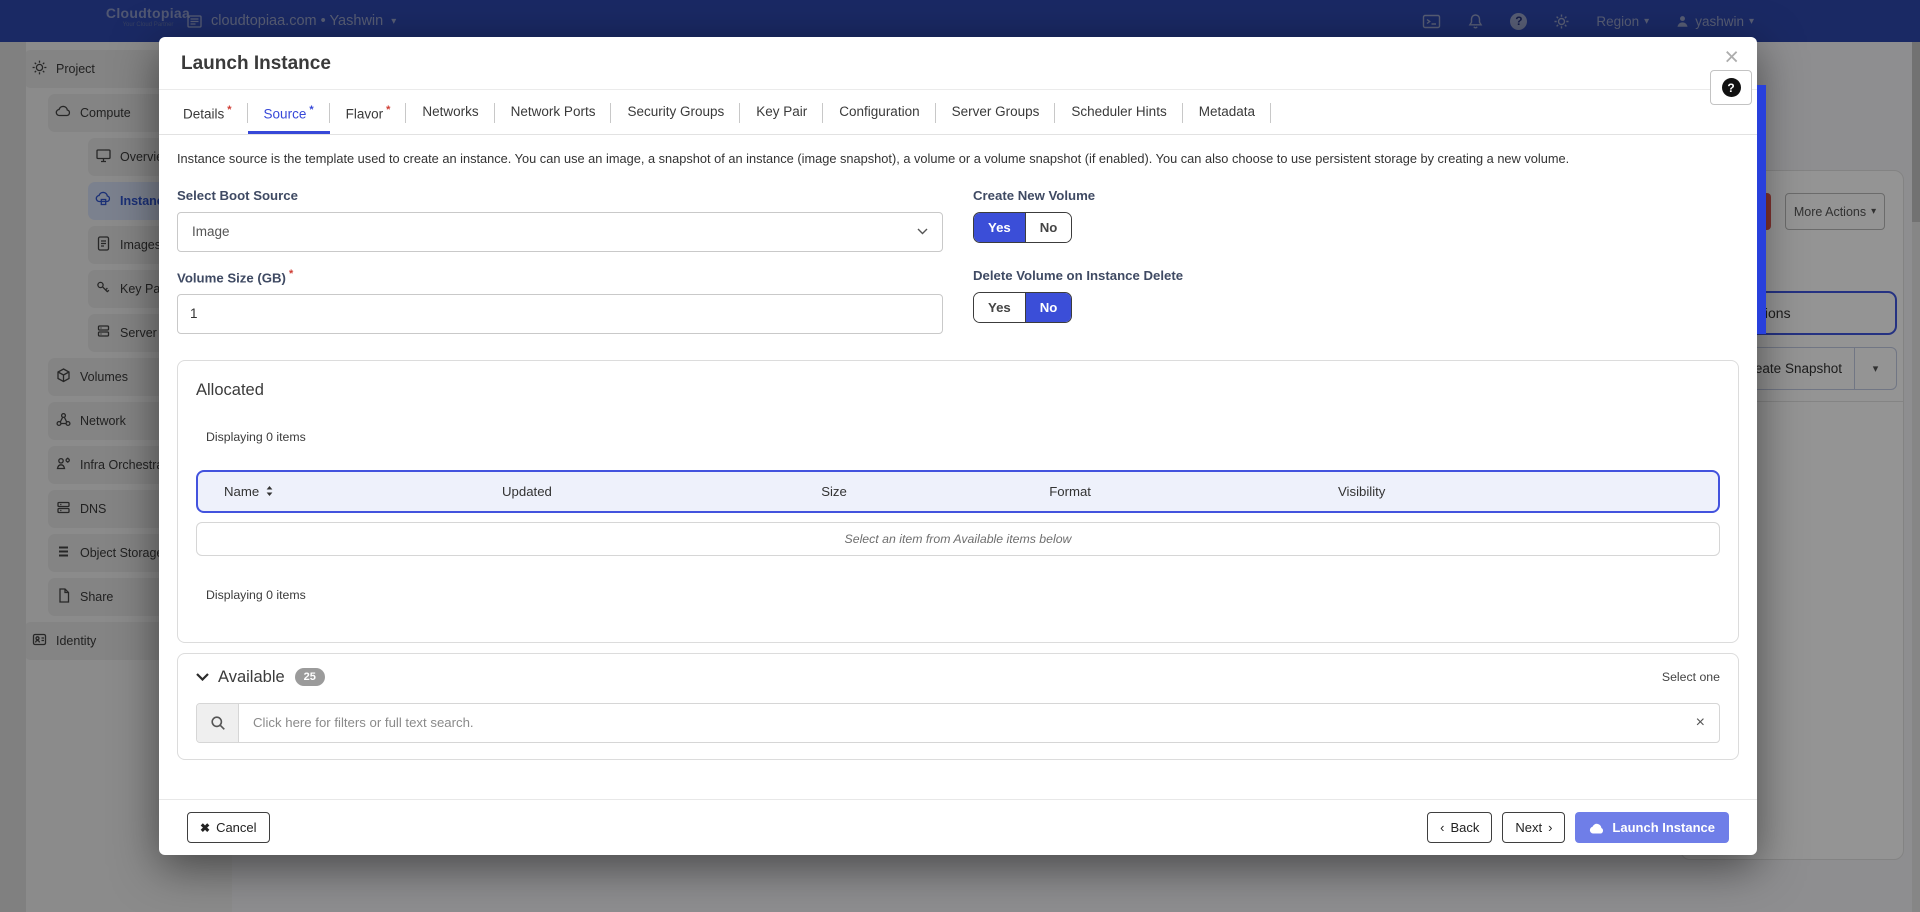  What do you see at coordinates (1663, 827) in the screenshot?
I see `launch-label: Launch Instance` at bounding box center [1663, 827].